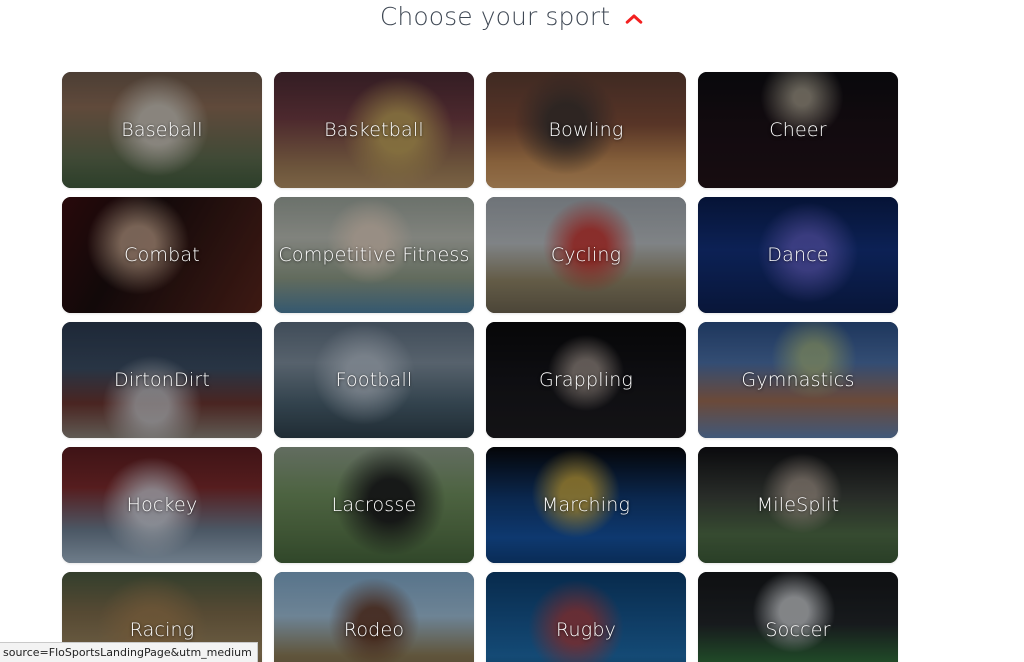 This screenshot has height=662, width=1024. I want to click on sport-card-combat: Combat, so click(162, 255).